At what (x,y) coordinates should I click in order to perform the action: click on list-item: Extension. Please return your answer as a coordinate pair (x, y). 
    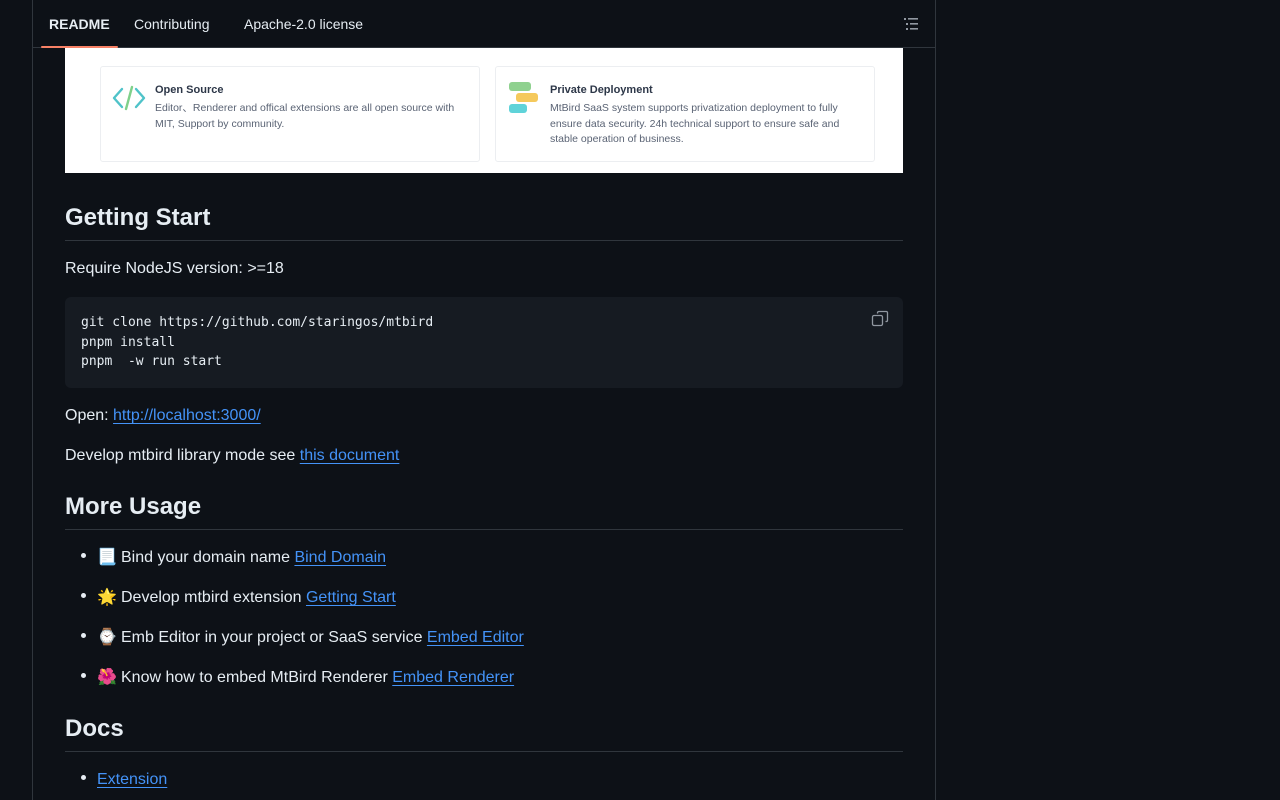
    Looking at the image, I should click on (124, 780).